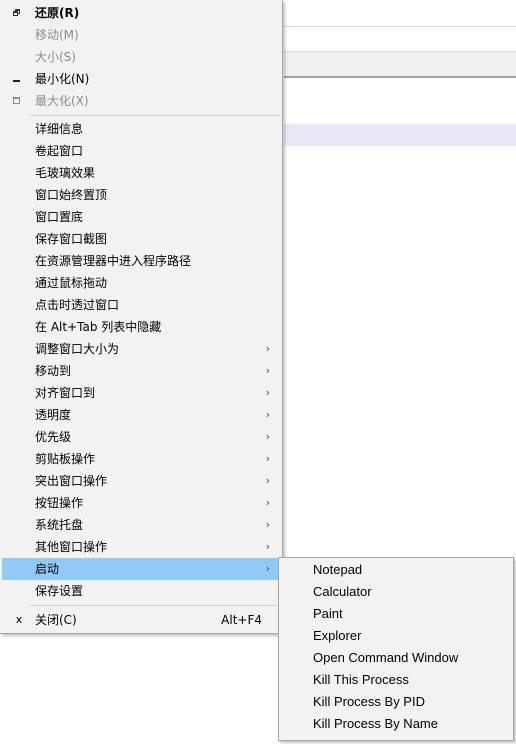 The image size is (516, 744). Describe the element at coordinates (141, 305) in the screenshot. I see `menu-item-click-through: 点击时透过窗口` at that location.